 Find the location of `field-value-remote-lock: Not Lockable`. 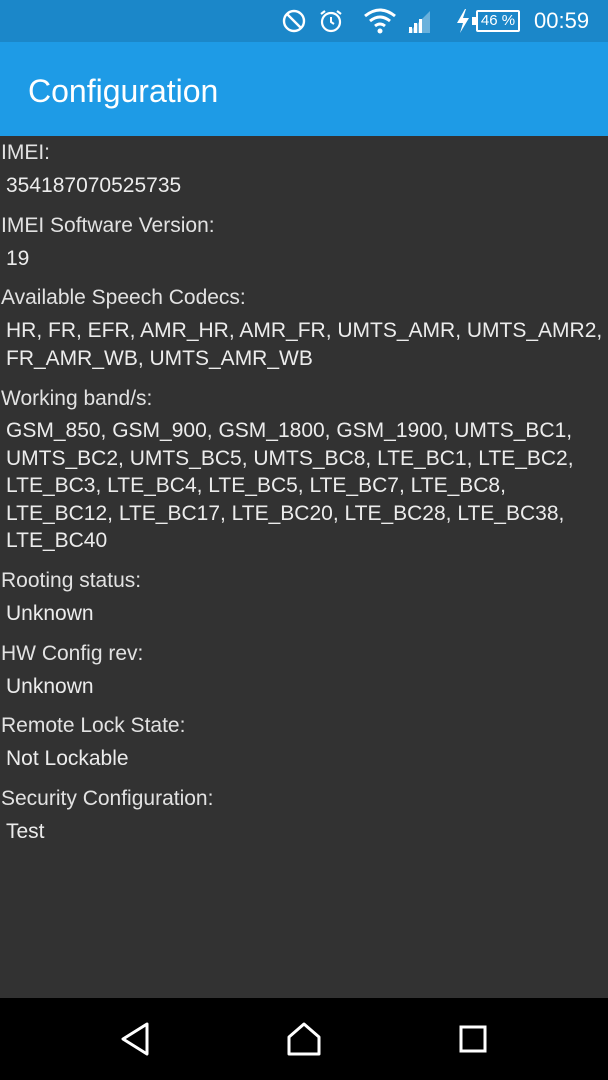

field-value-remote-lock: Not Lockable is located at coordinates (67, 758).